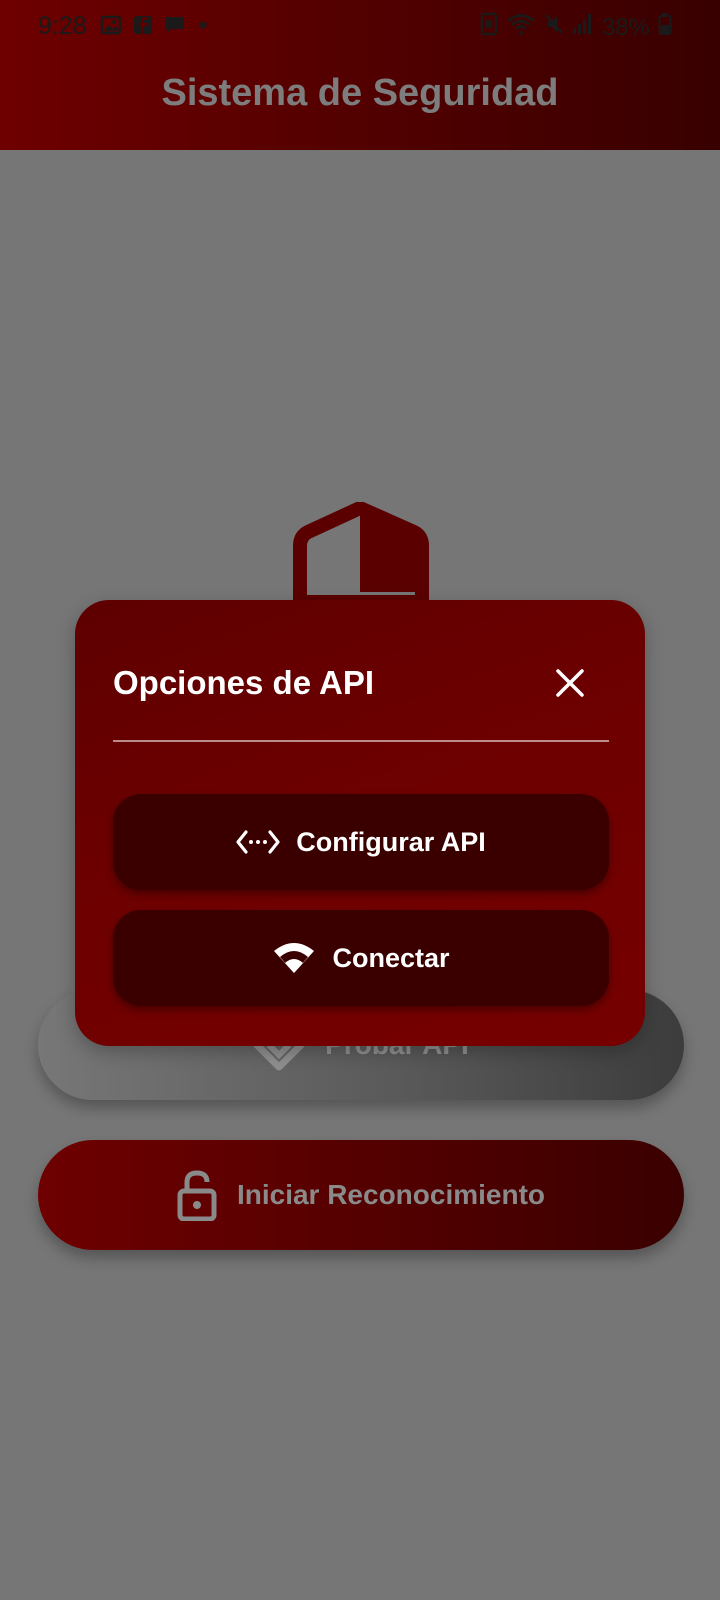  I want to click on app-bar: 9:28 38% Sistema de Seguridad, so click(360, 75).